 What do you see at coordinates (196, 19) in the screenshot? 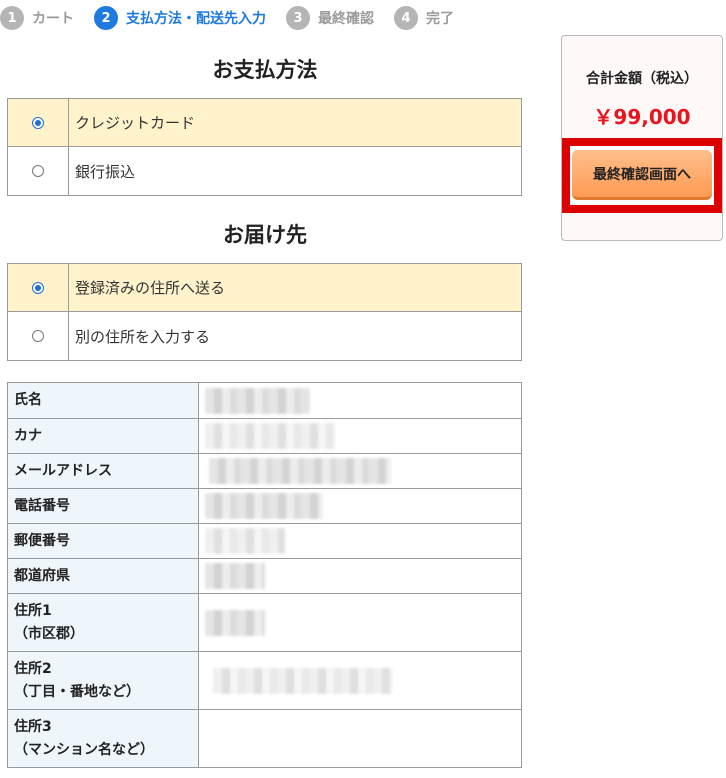
I see `step-label: 支払方法・配送先入力` at bounding box center [196, 19].